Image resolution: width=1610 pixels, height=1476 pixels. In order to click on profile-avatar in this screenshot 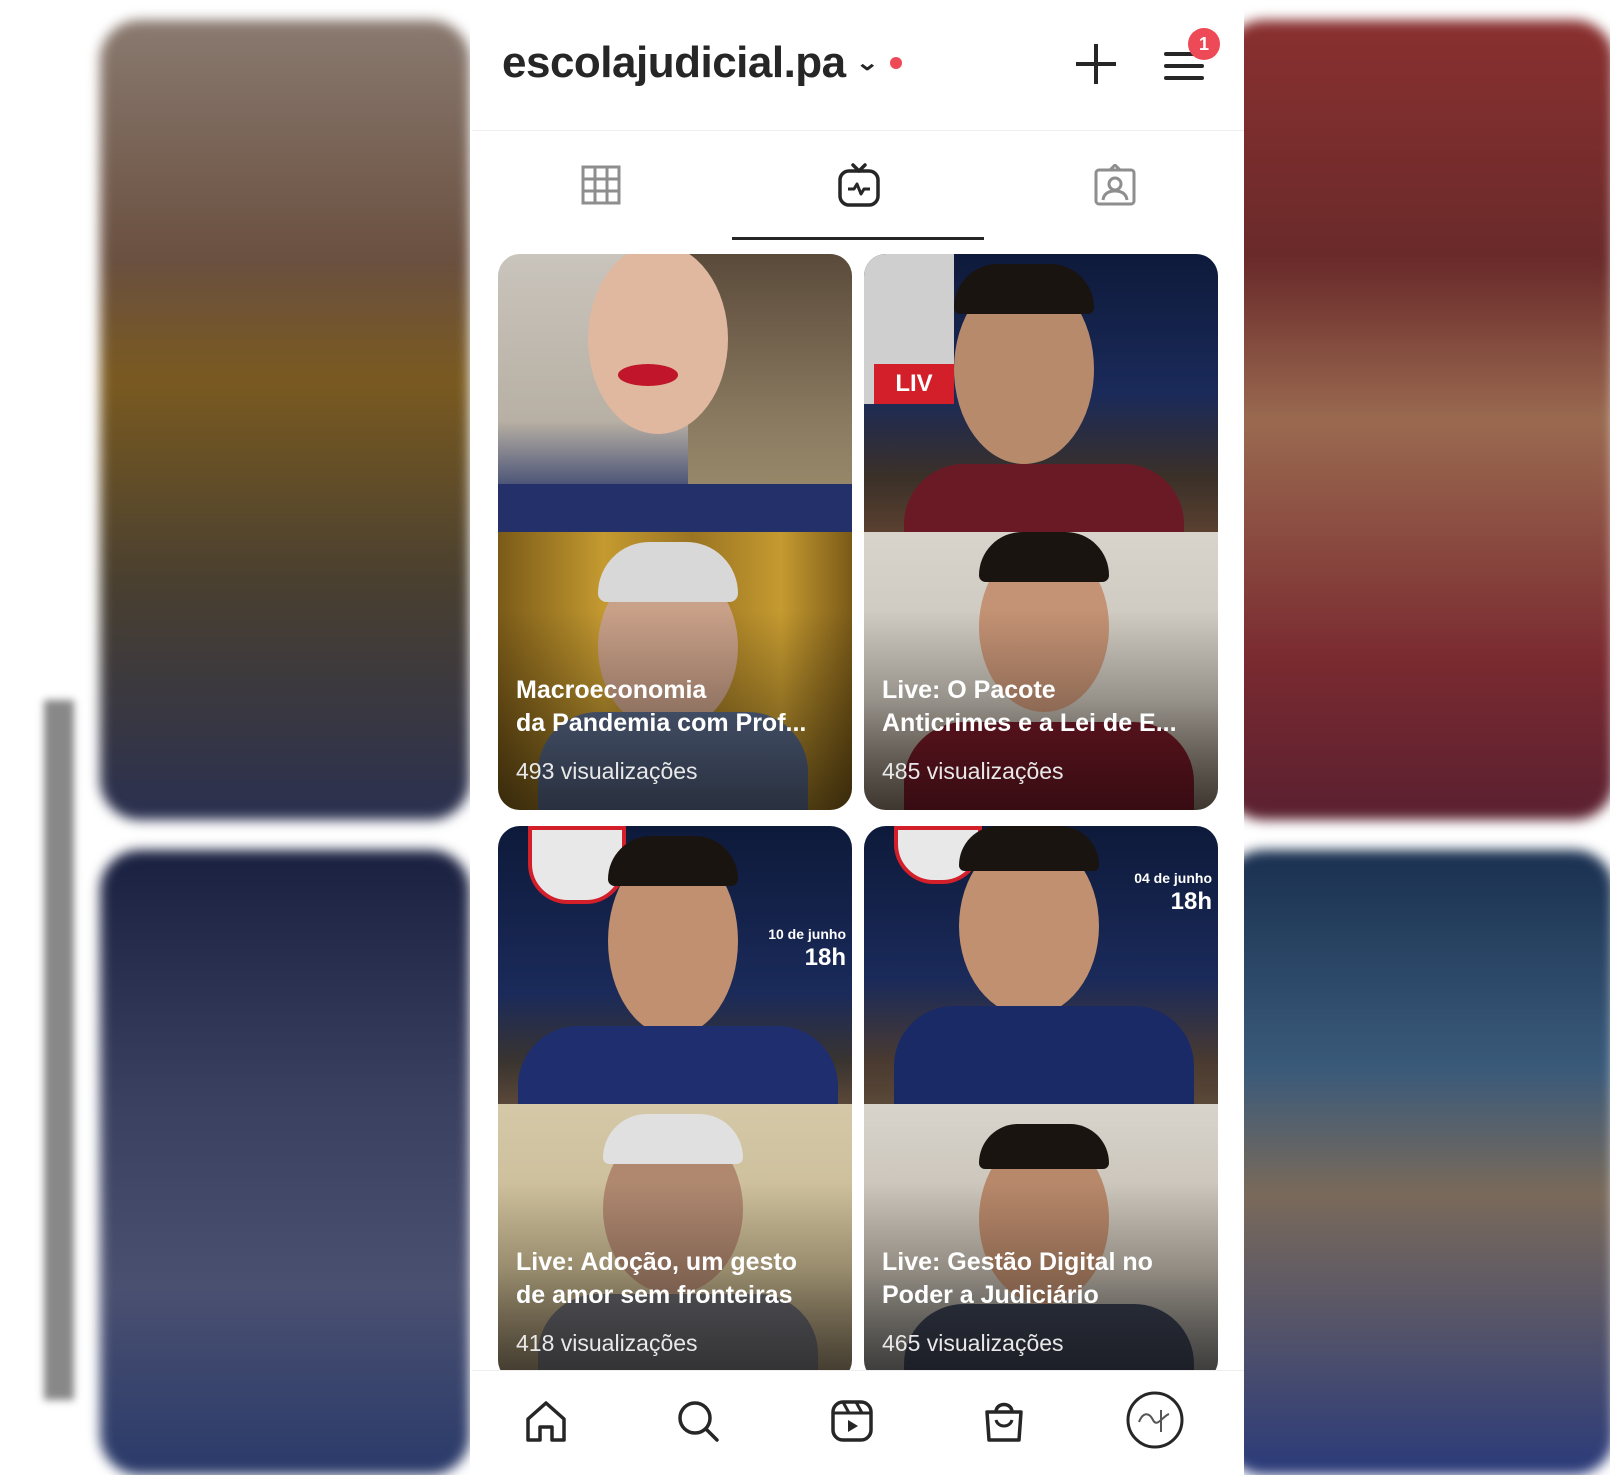, I will do `click(1155, 1420)`.